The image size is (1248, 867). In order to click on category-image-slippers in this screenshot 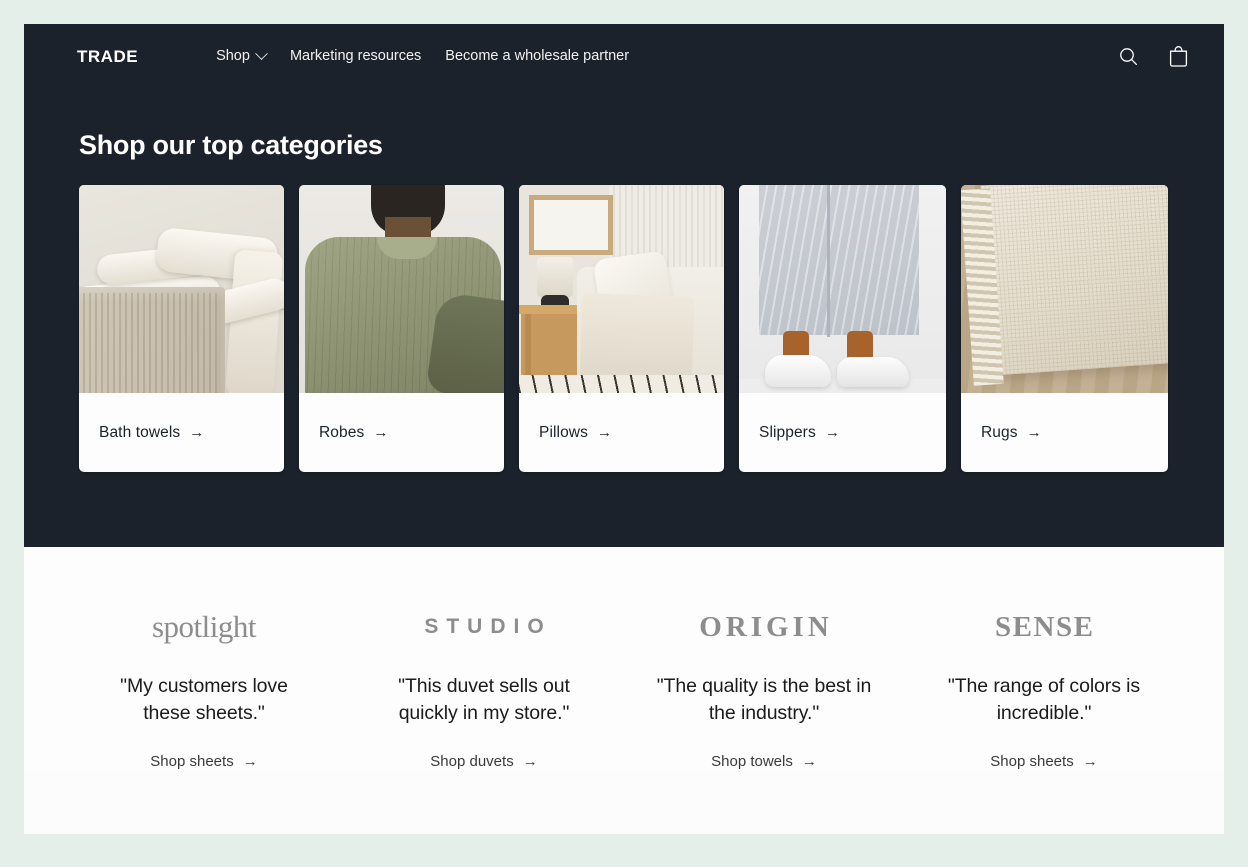, I will do `click(842, 289)`.